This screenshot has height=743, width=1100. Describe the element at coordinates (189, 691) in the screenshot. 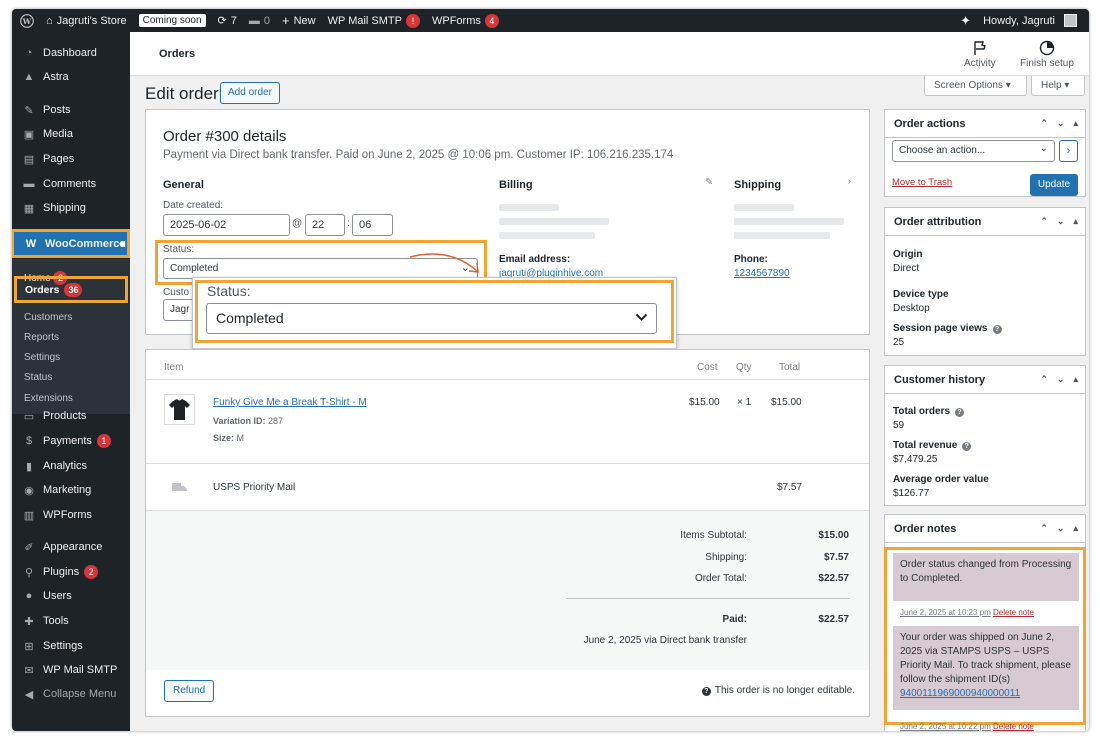

I see `refund-button: Refund` at that location.